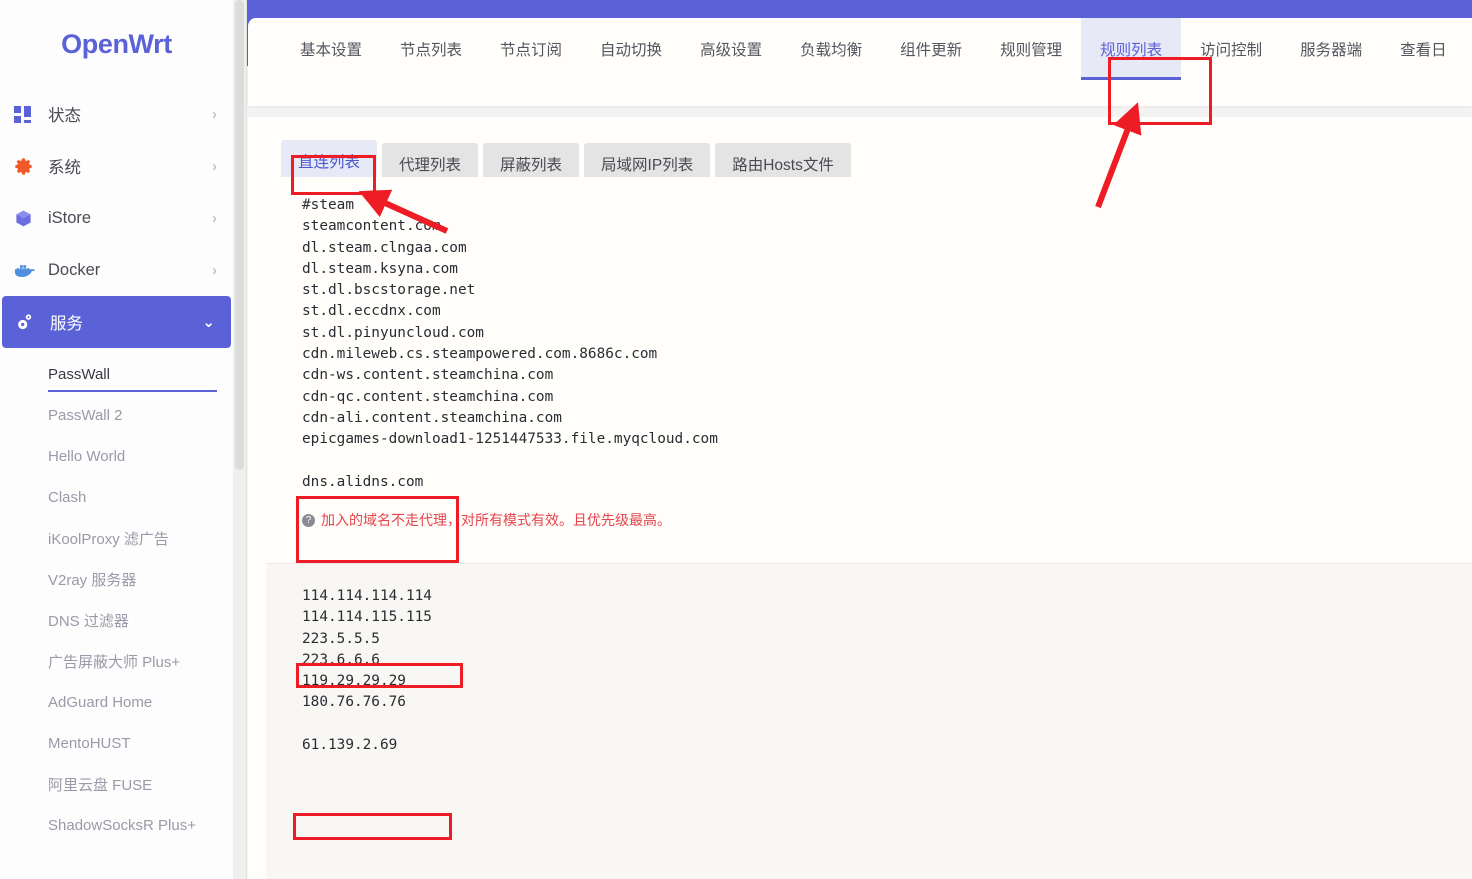 Image resolution: width=1472 pixels, height=879 pixels. I want to click on sidebar-subitem-aliyundrive-fuse: 阿里云盘 FUSE, so click(116, 784).